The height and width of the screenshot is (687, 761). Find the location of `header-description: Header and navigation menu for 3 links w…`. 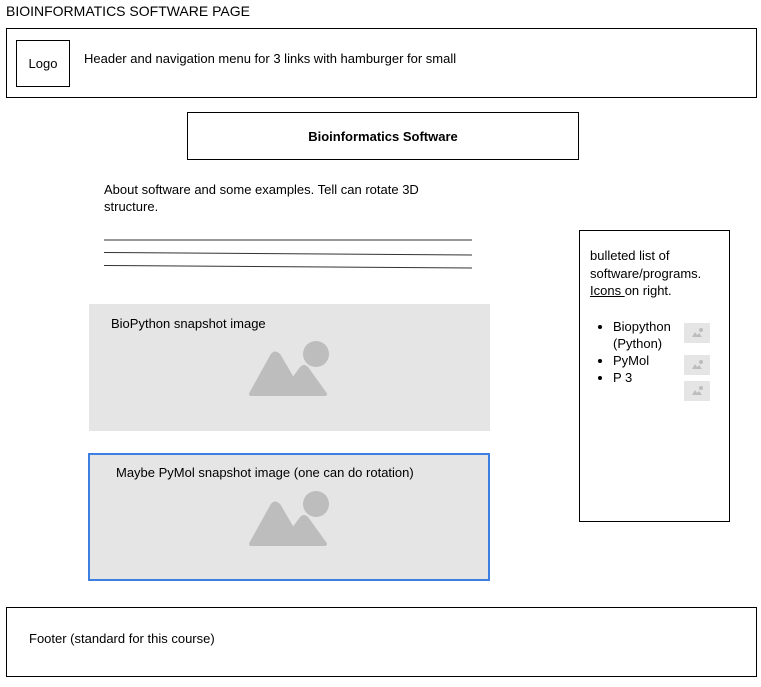

header-description: Header and navigation menu for 3 links w… is located at coordinates (270, 58).